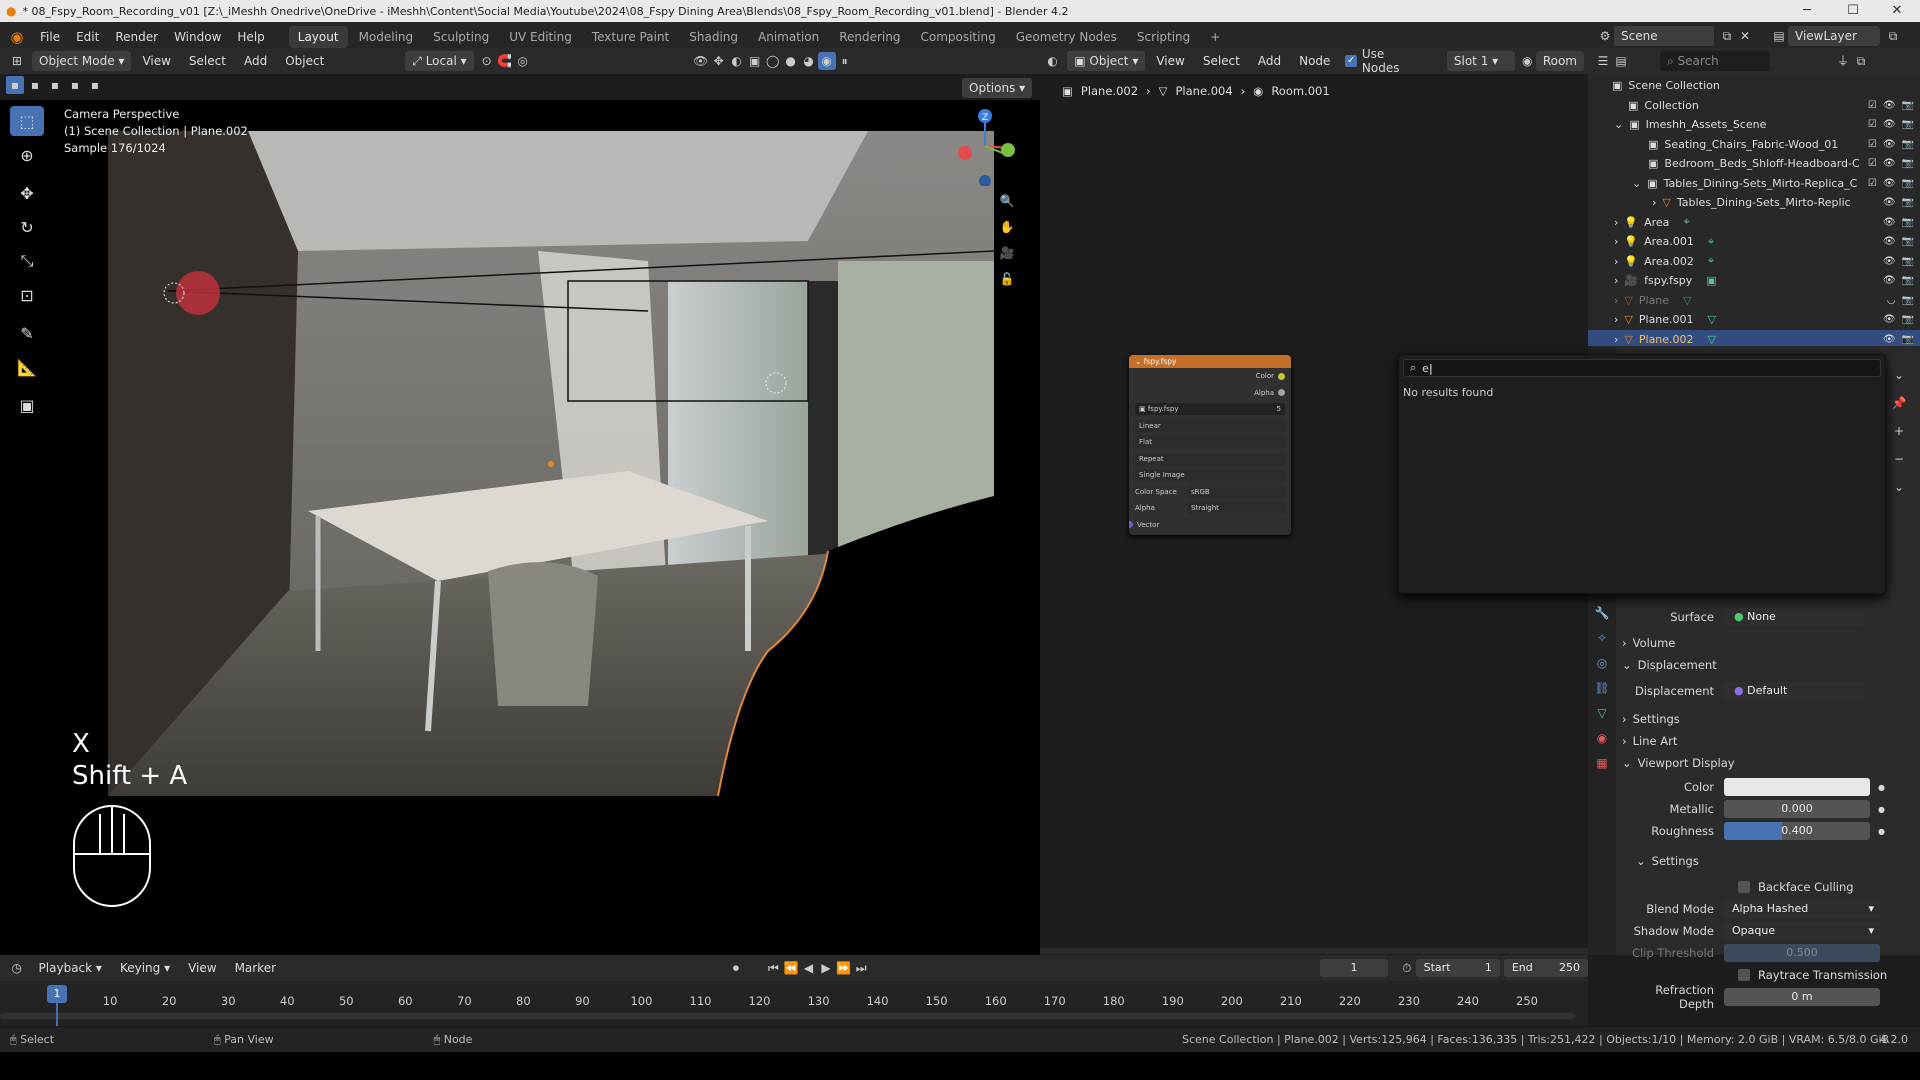 This screenshot has width=1920, height=1080. I want to click on tab-geometry-nodes: Geometry Nodes, so click(1066, 37).